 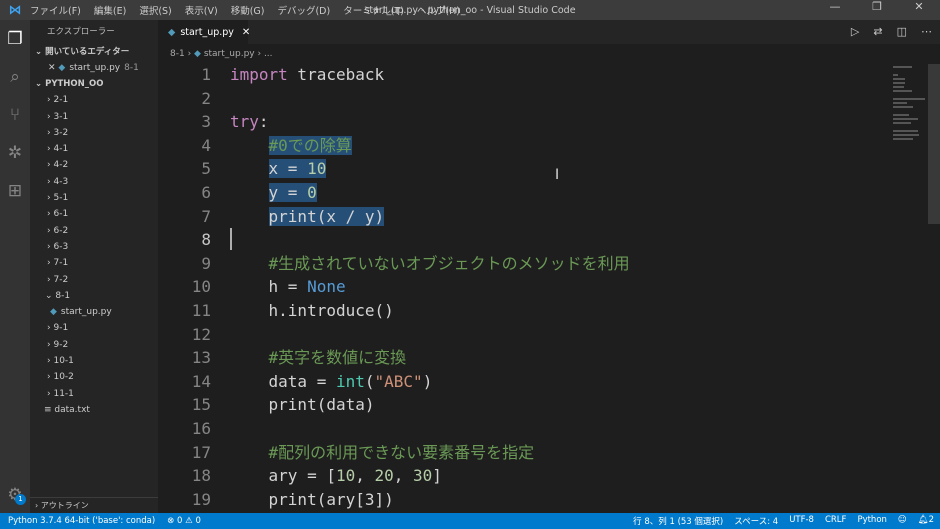 What do you see at coordinates (15, 153) in the screenshot?
I see `debug-icon: ✲` at bounding box center [15, 153].